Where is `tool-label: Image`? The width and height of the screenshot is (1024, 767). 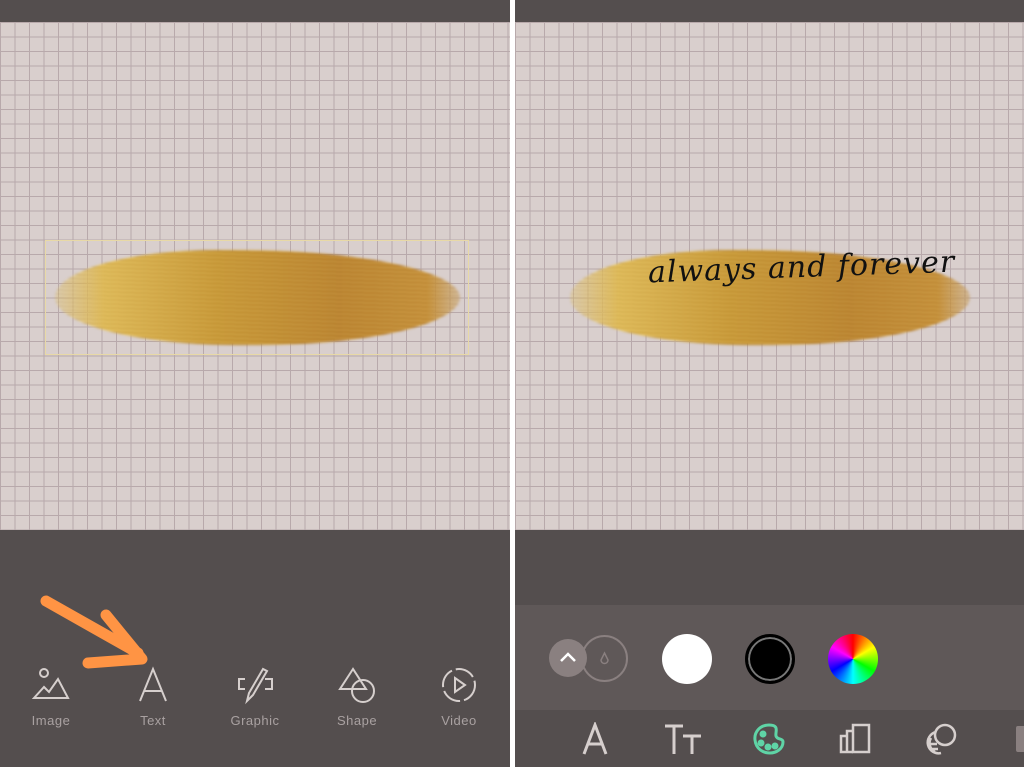 tool-label: Image is located at coordinates (51, 720).